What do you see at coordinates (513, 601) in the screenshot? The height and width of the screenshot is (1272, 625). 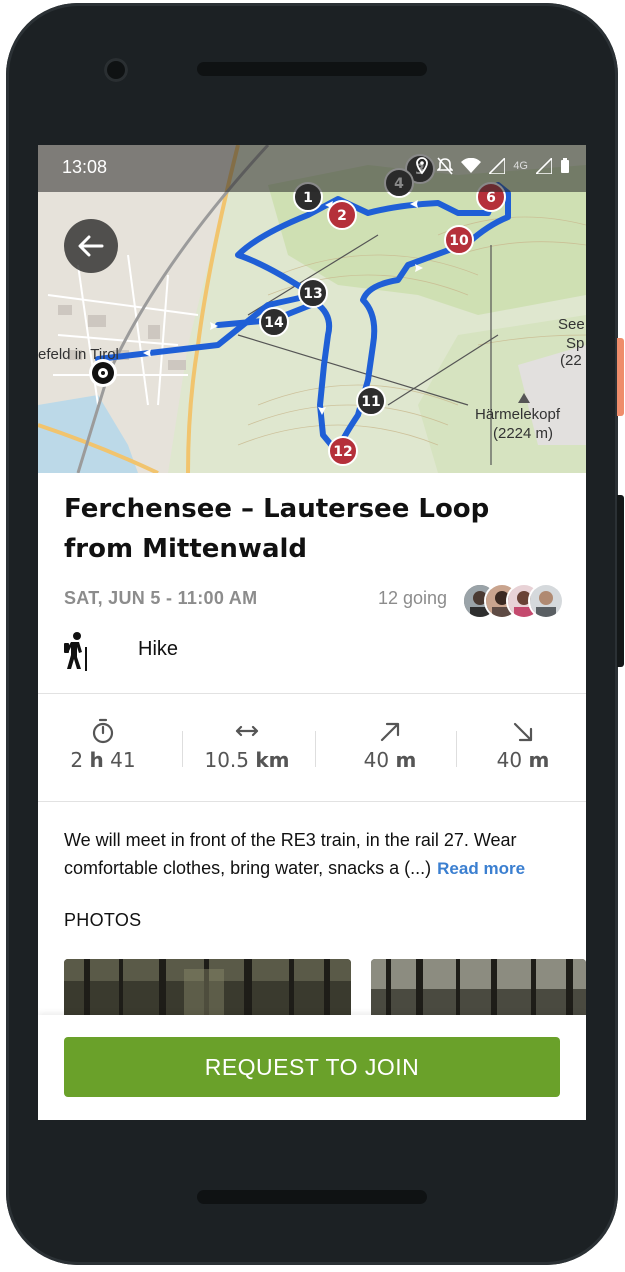 I see `attendee-avatars` at bounding box center [513, 601].